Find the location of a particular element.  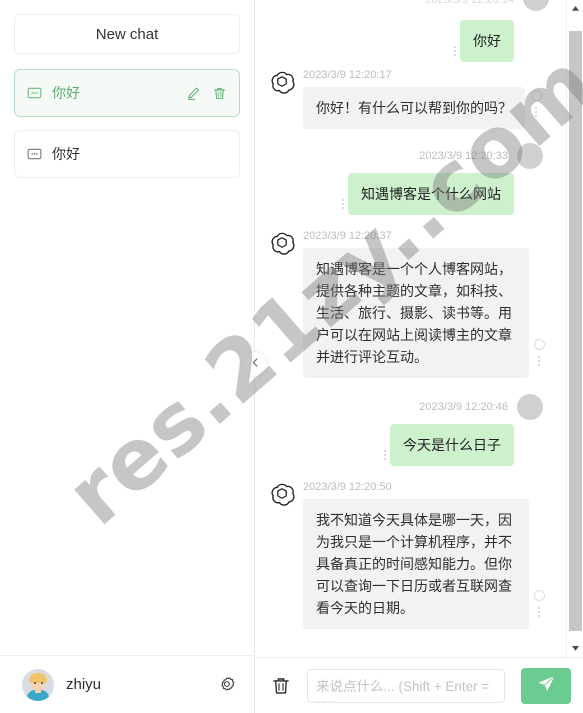

pencil-icon is located at coordinates (193, 93).